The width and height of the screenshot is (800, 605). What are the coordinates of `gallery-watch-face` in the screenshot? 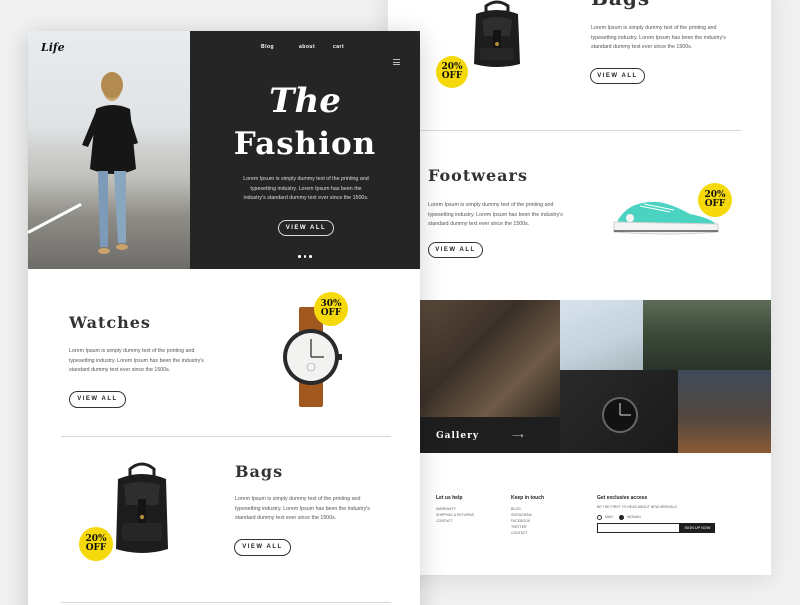 It's located at (620, 415).